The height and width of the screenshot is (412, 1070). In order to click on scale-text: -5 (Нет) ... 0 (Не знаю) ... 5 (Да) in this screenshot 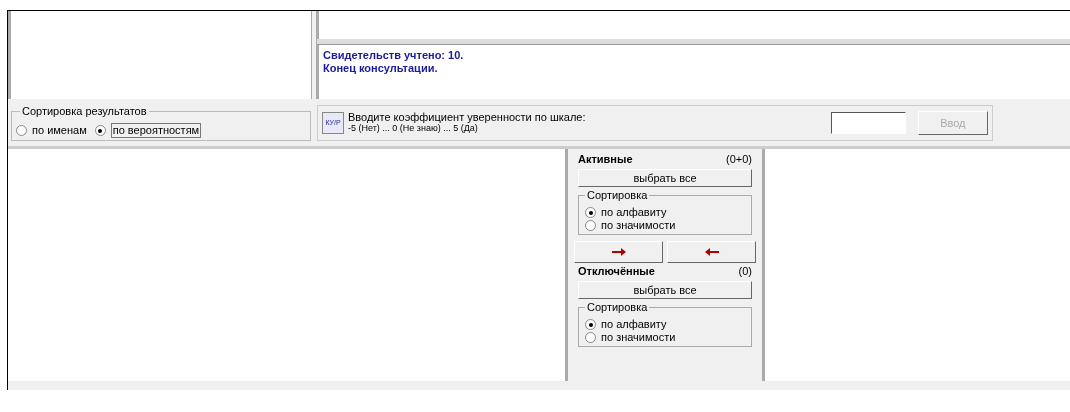, I will do `click(413, 128)`.